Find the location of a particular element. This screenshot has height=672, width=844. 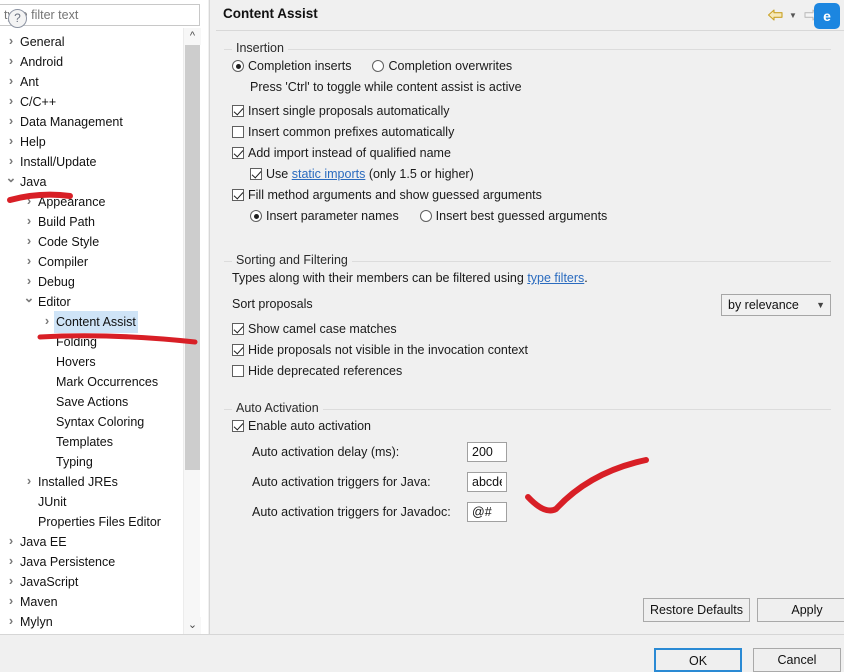

javadoc-triggers-input is located at coordinates (487, 512).